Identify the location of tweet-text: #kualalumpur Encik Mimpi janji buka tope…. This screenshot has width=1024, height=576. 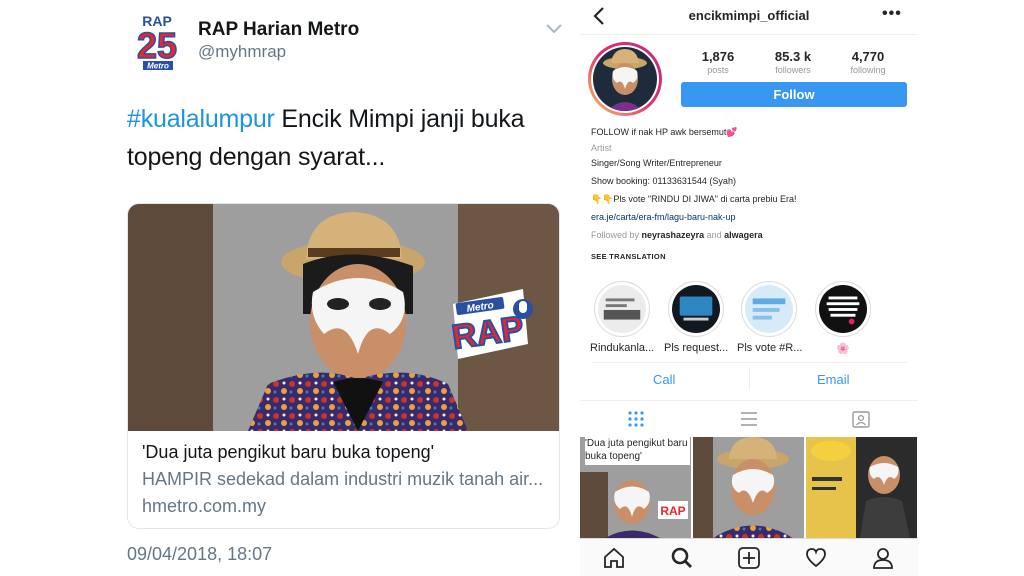
(342, 138).